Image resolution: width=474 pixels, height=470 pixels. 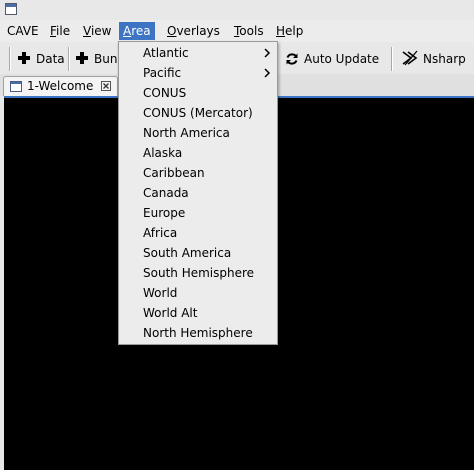 I want to click on area-item-north-america: North America, so click(x=198, y=133).